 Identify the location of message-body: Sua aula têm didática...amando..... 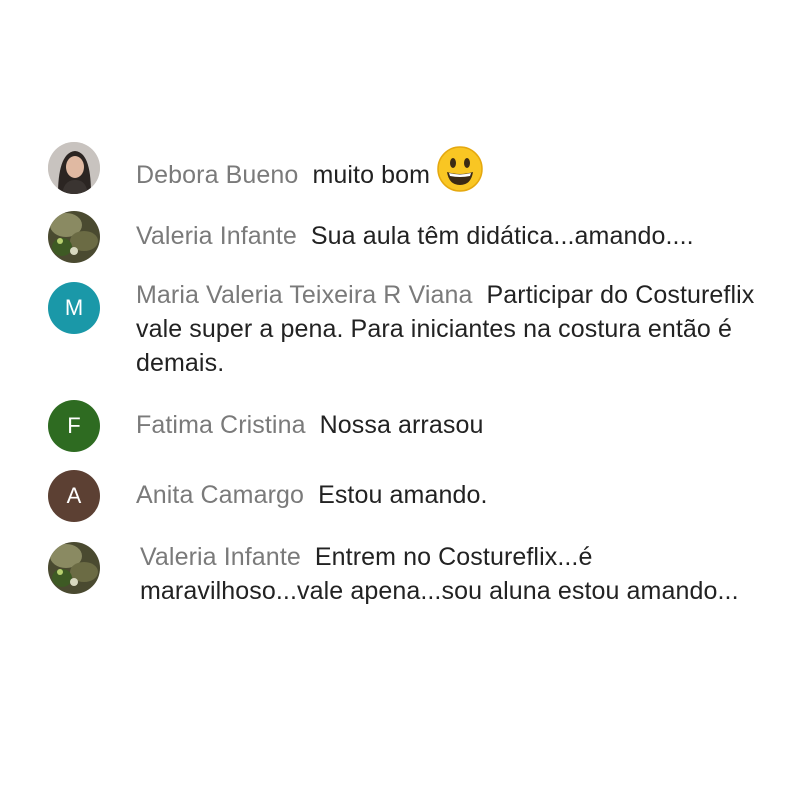
(502, 236).